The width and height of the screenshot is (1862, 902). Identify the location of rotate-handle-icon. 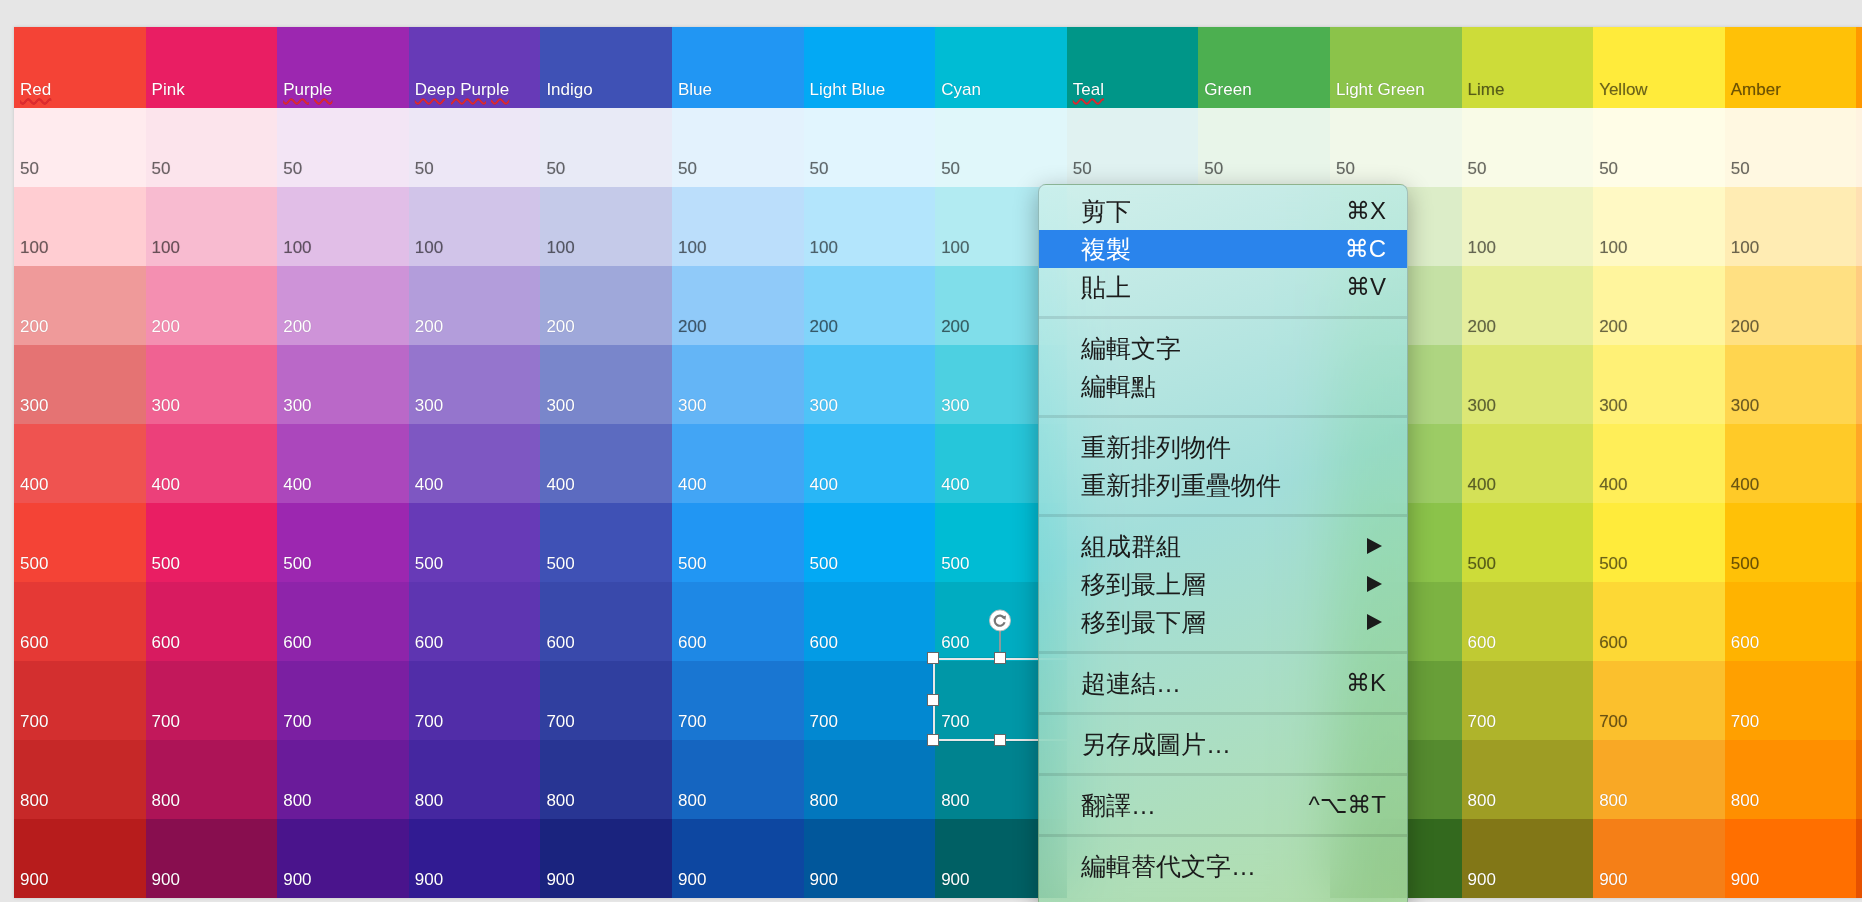
(1000, 630).